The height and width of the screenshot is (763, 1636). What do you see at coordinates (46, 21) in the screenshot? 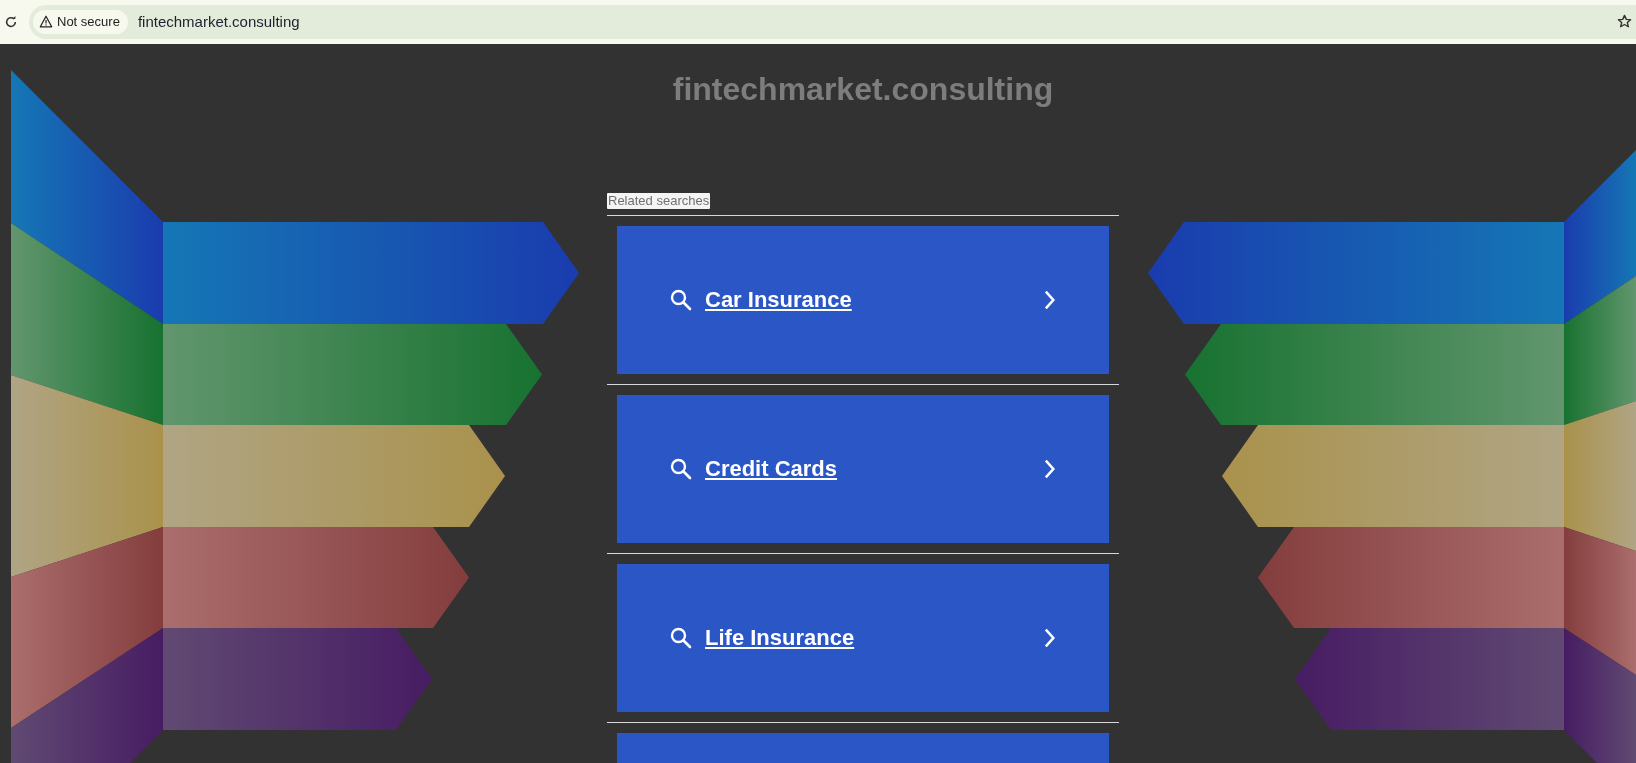
I see `warning-icon` at bounding box center [46, 21].